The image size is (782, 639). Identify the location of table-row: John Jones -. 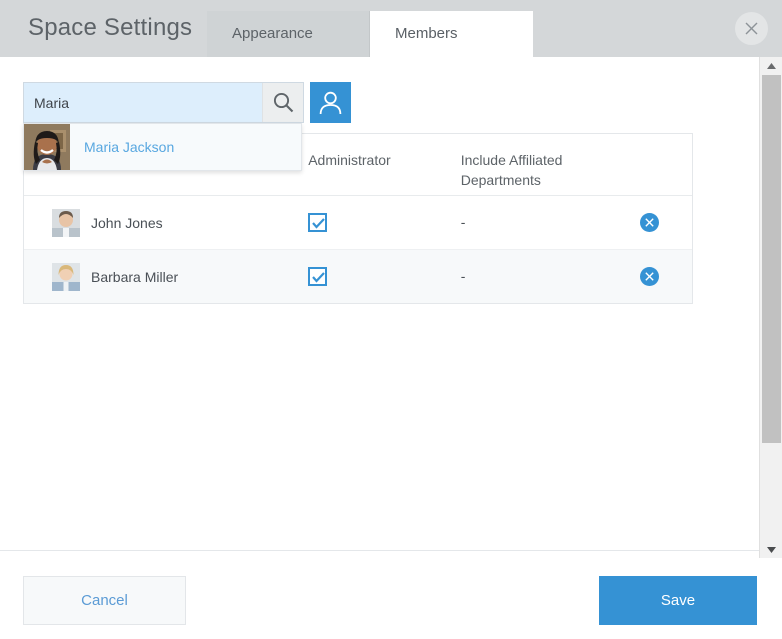
(358, 223).